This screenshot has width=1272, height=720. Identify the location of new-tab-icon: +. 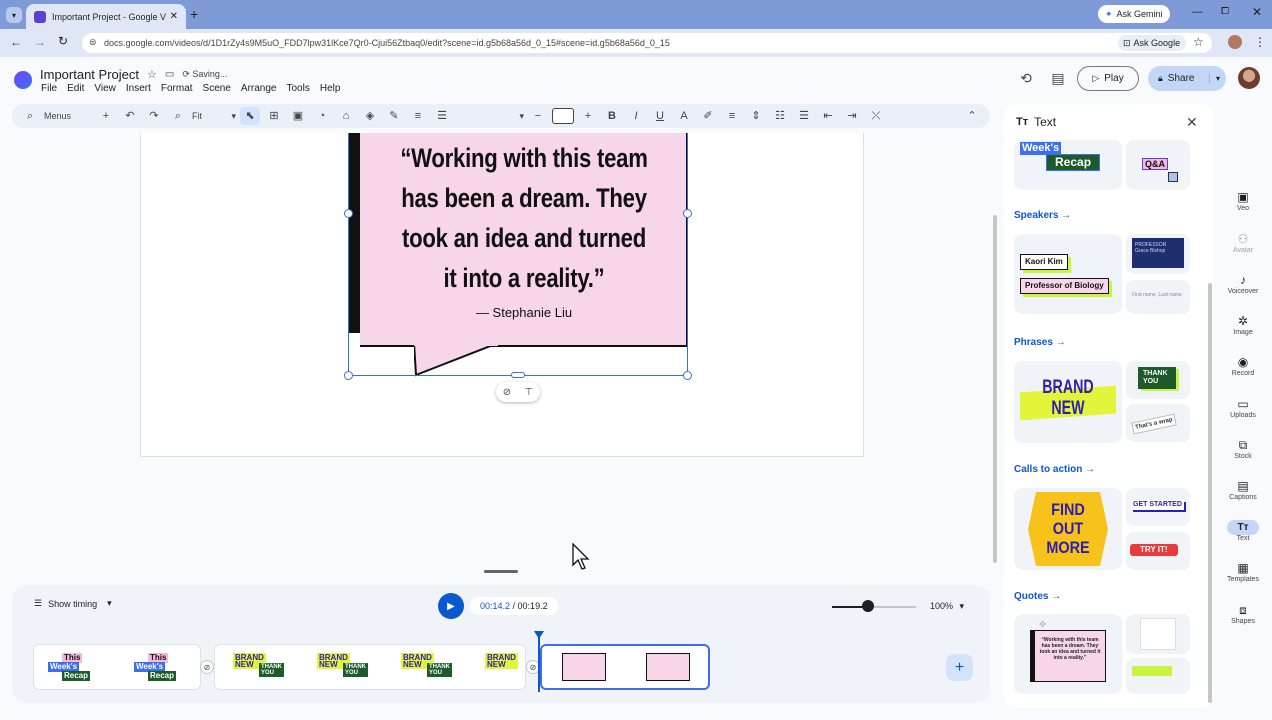
(194, 14).